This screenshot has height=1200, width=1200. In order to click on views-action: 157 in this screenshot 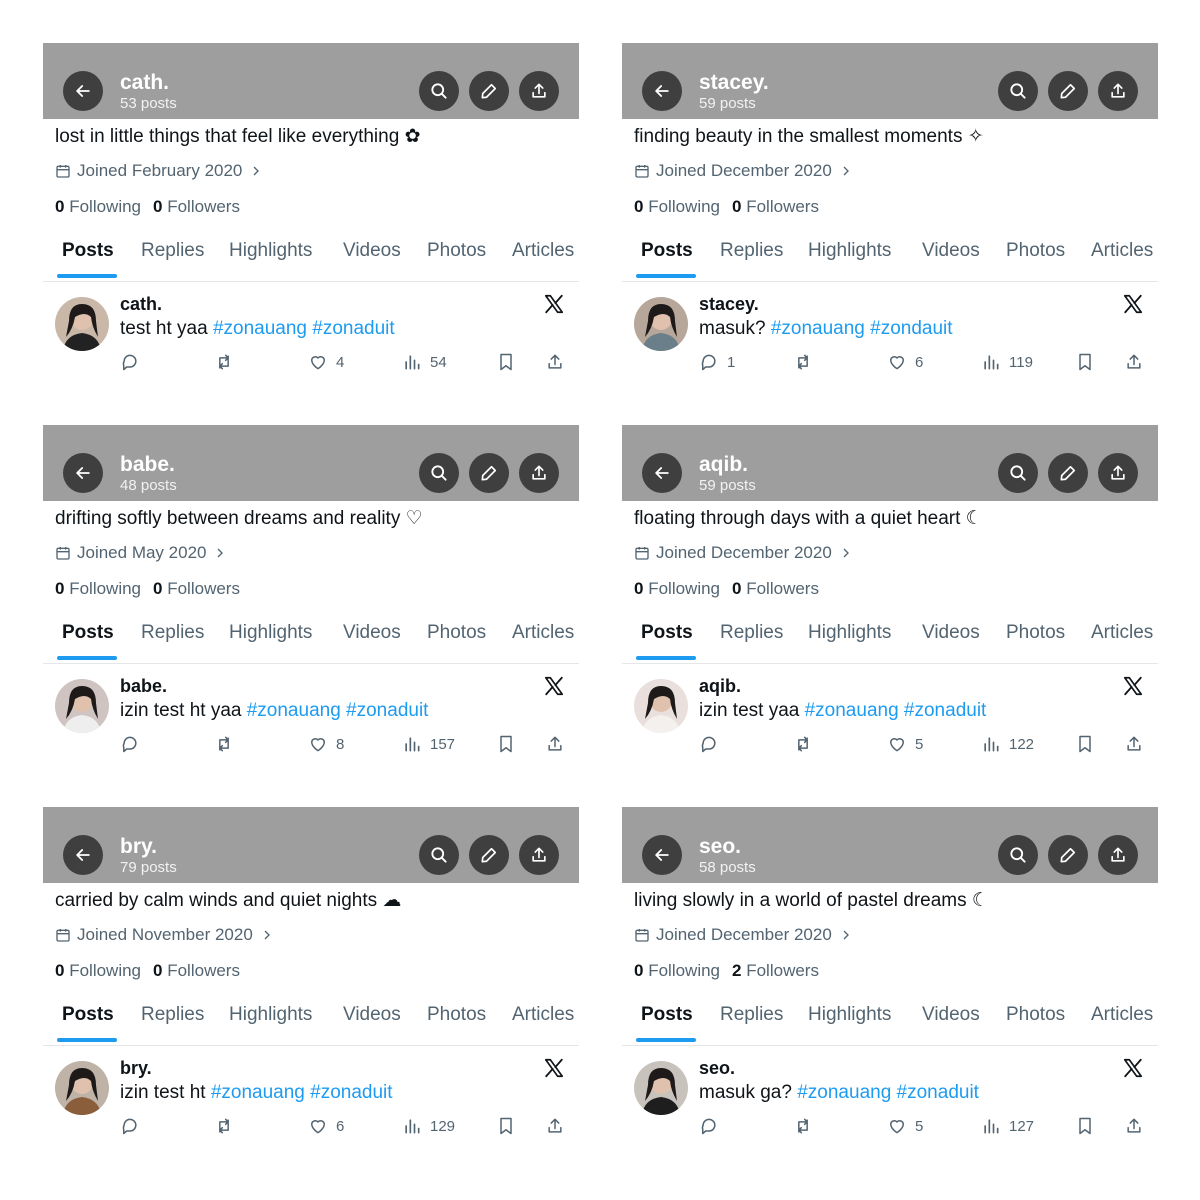, I will do `click(428, 744)`.